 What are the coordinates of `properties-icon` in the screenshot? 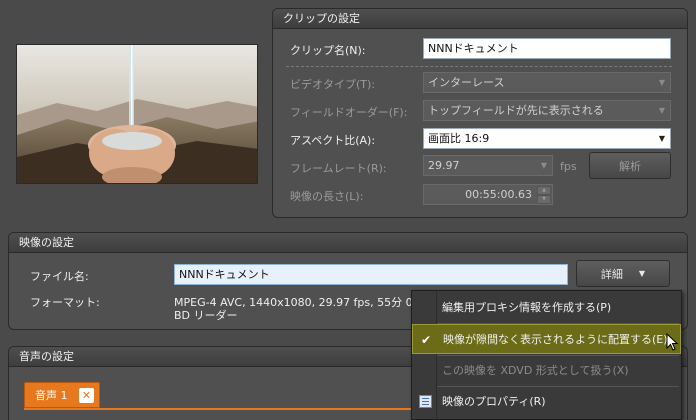 It's located at (425, 401).